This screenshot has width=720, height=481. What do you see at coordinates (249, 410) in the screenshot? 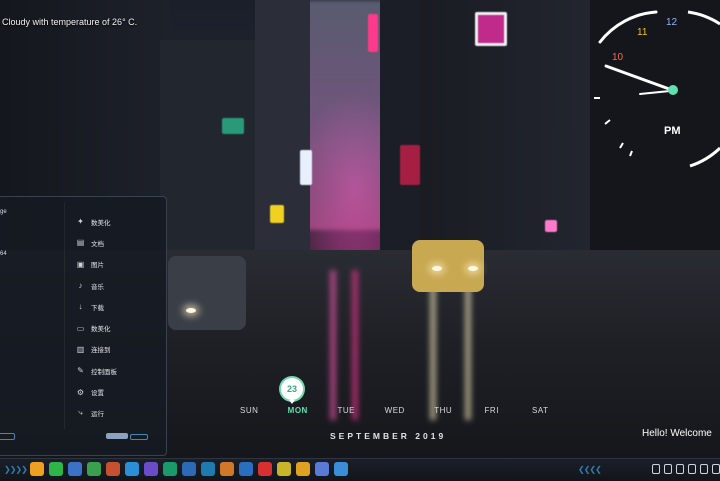
I see `calendar-day: SUN` at bounding box center [249, 410].